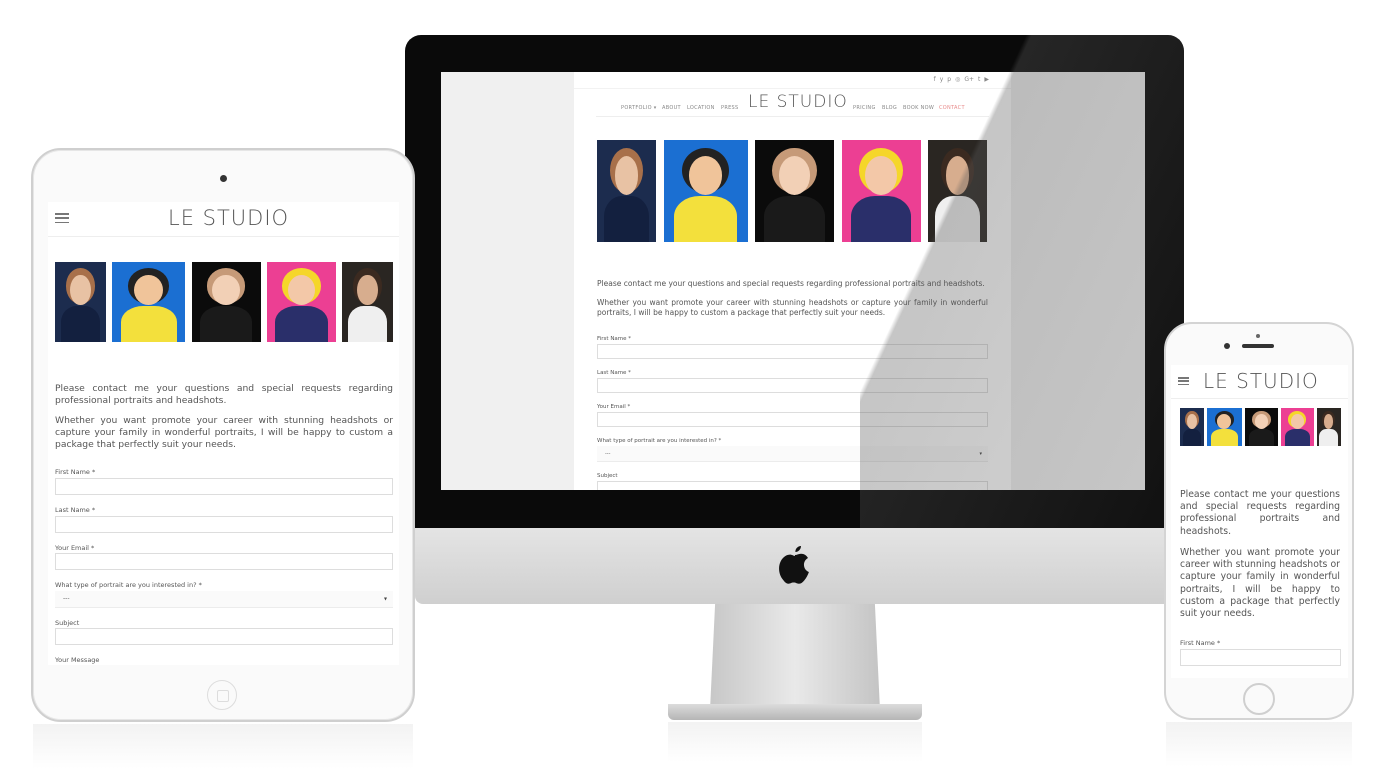 The width and height of the screenshot is (1382, 779). I want to click on apple-logo-icon, so click(794, 565).